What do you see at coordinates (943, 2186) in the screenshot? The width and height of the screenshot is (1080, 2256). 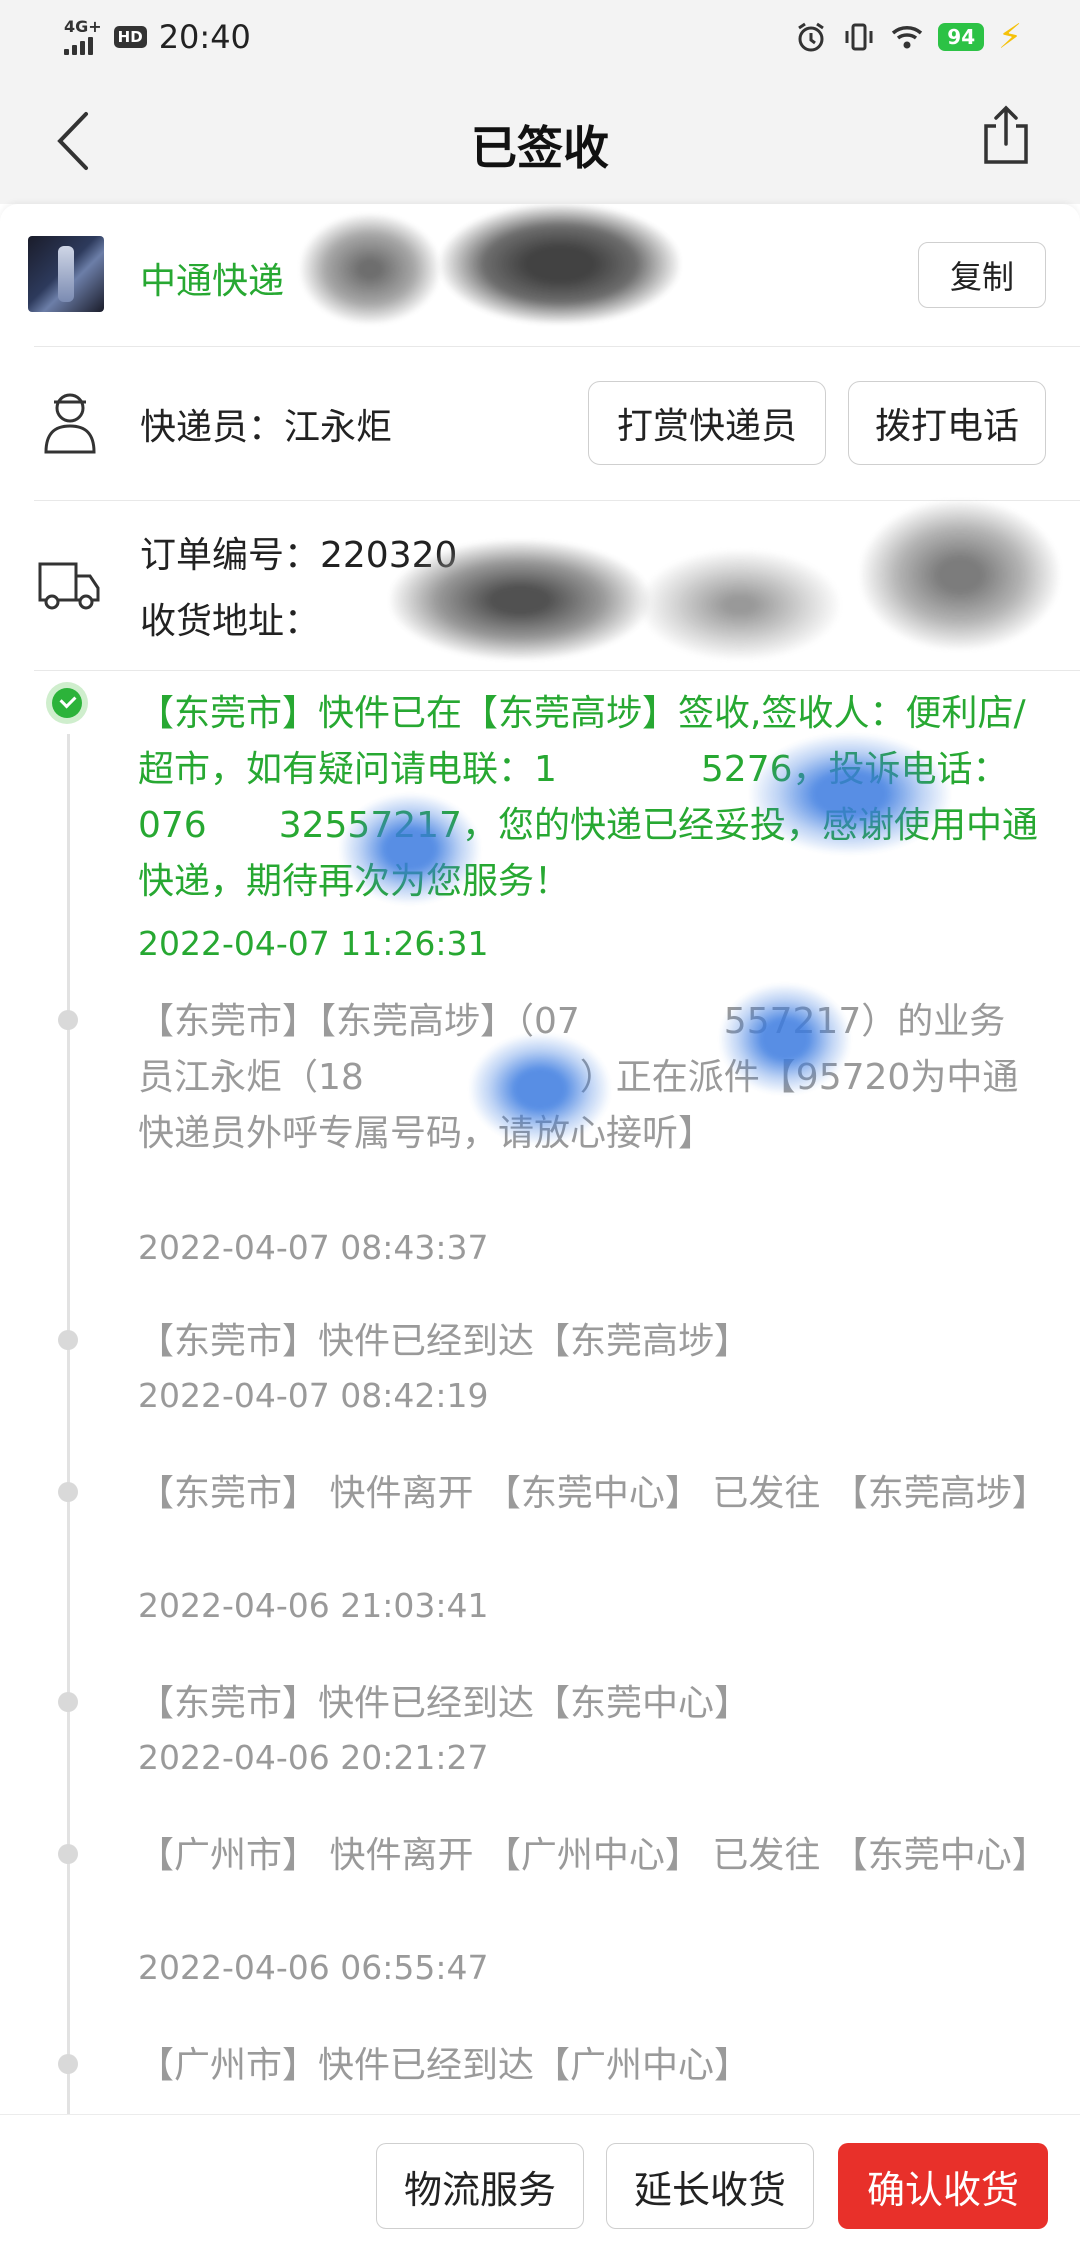 I see `confirm-receipt-button: 确认收货` at bounding box center [943, 2186].